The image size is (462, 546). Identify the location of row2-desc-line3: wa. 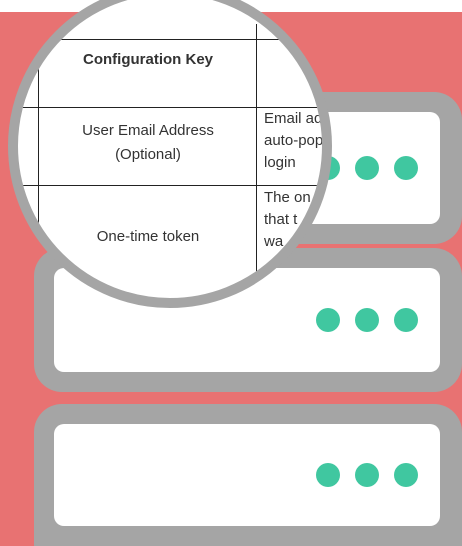
(274, 241).